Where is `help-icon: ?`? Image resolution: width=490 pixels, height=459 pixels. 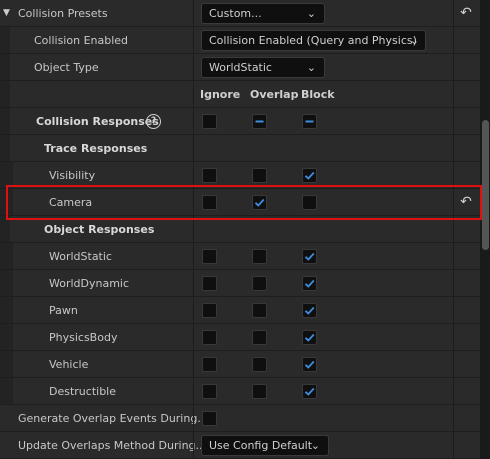 help-icon: ? is located at coordinates (153, 121).